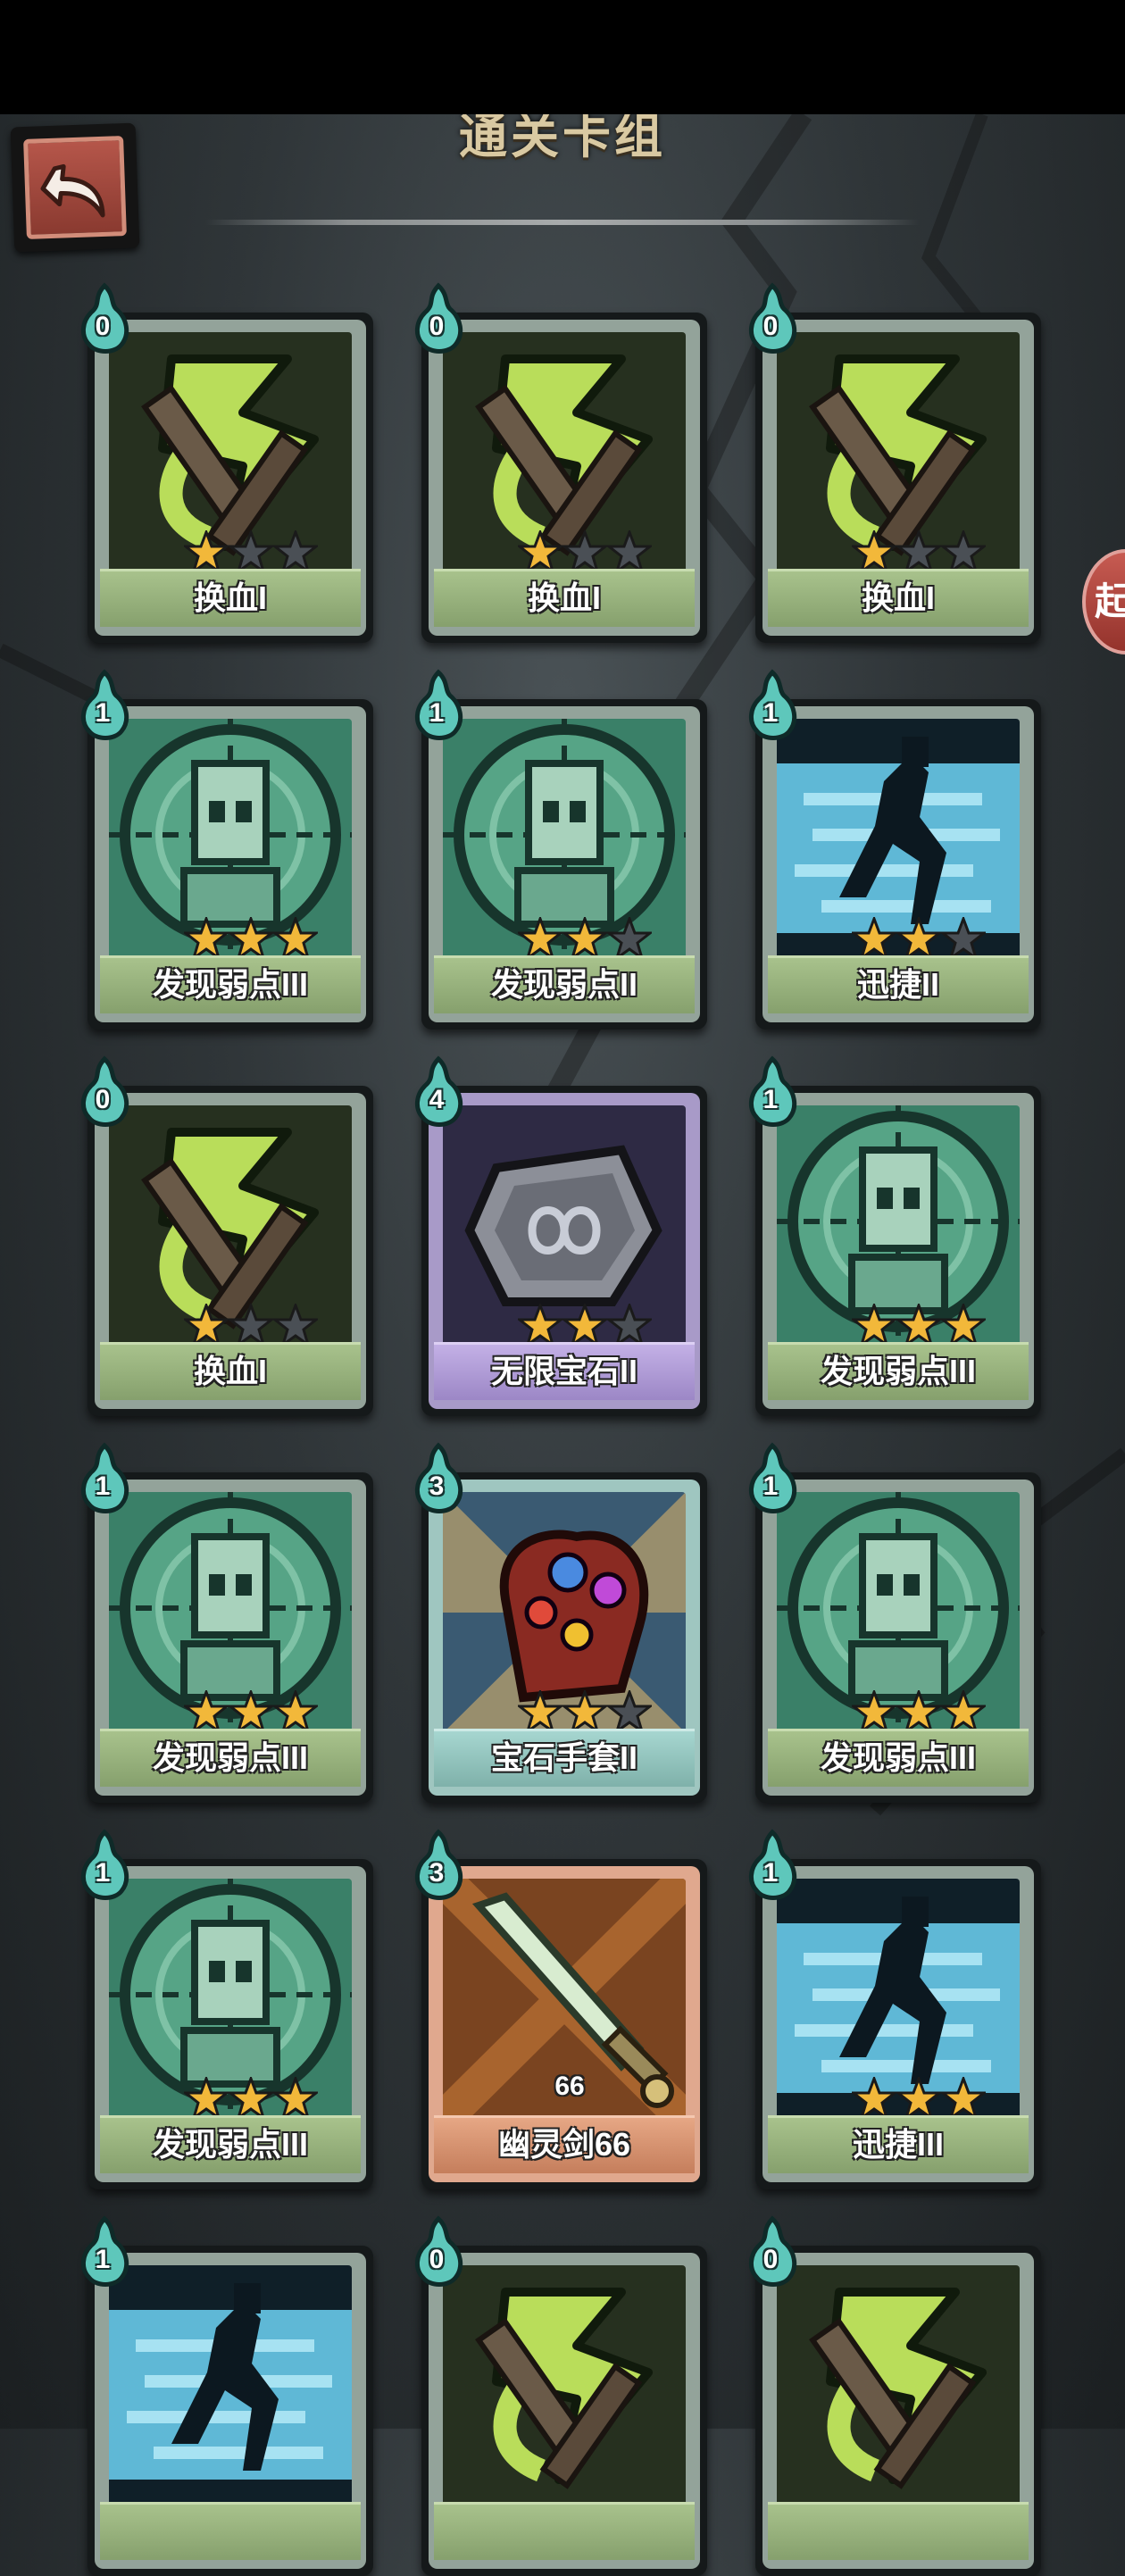 Image resolution: width=1125 pixels, height=2576 pixels. What do you see at coordinates (899, 984) in the screenshot?
I see `card-name: 迅捷II` at bounding box center [899, 984].